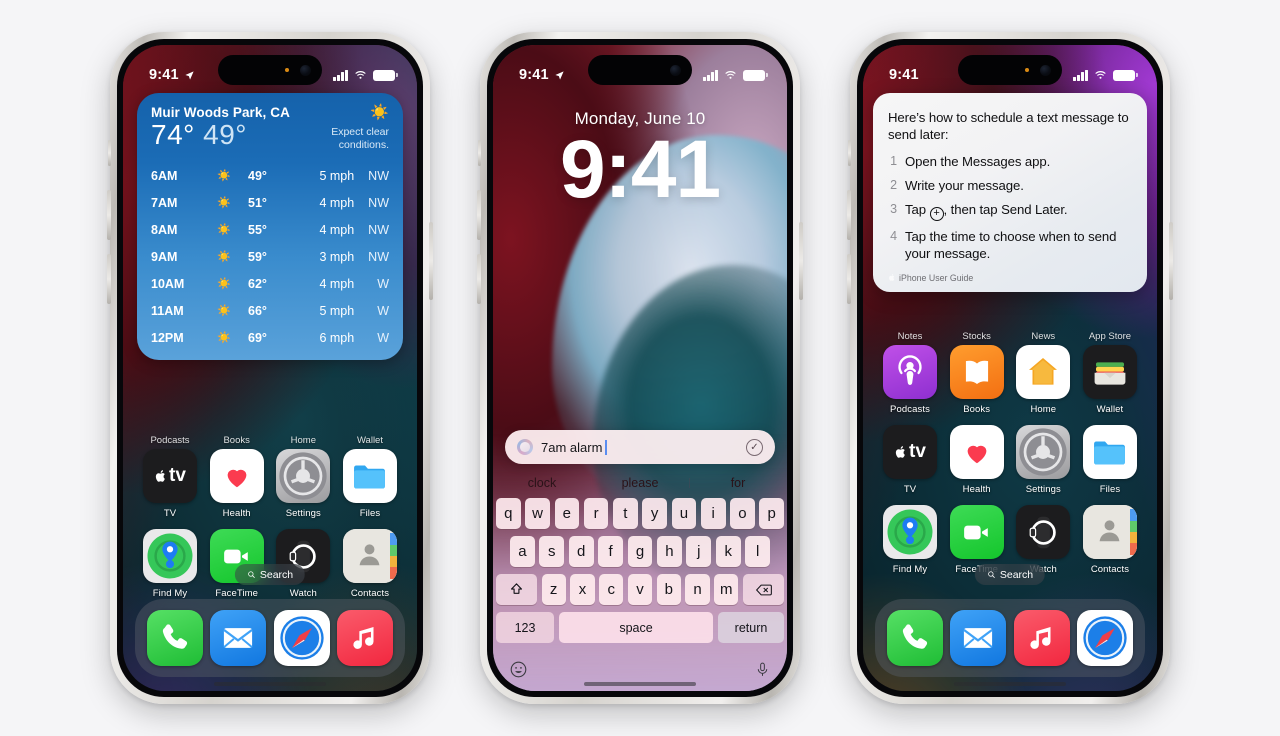  Describe the element at coordinates (640, 551) in the screenshot. I see `key-g: g` at that location.